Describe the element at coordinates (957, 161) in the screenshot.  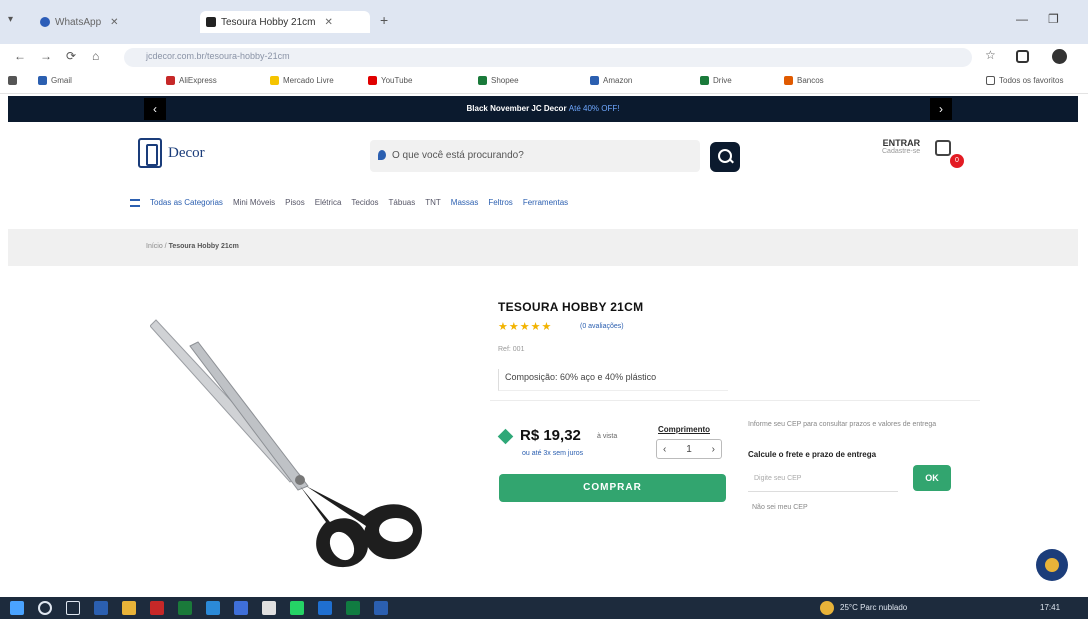
I see `cart-count-badge: 0` at that location.